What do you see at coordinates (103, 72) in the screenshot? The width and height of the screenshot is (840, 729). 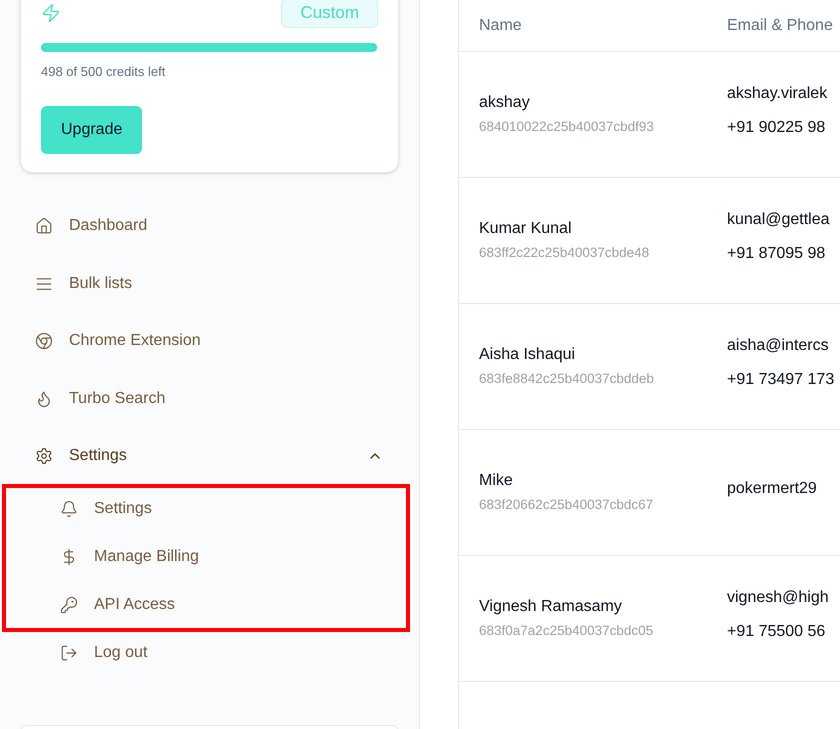 I see `credits-text: 498 of 500 credits left` at bounding box center [103, 72].